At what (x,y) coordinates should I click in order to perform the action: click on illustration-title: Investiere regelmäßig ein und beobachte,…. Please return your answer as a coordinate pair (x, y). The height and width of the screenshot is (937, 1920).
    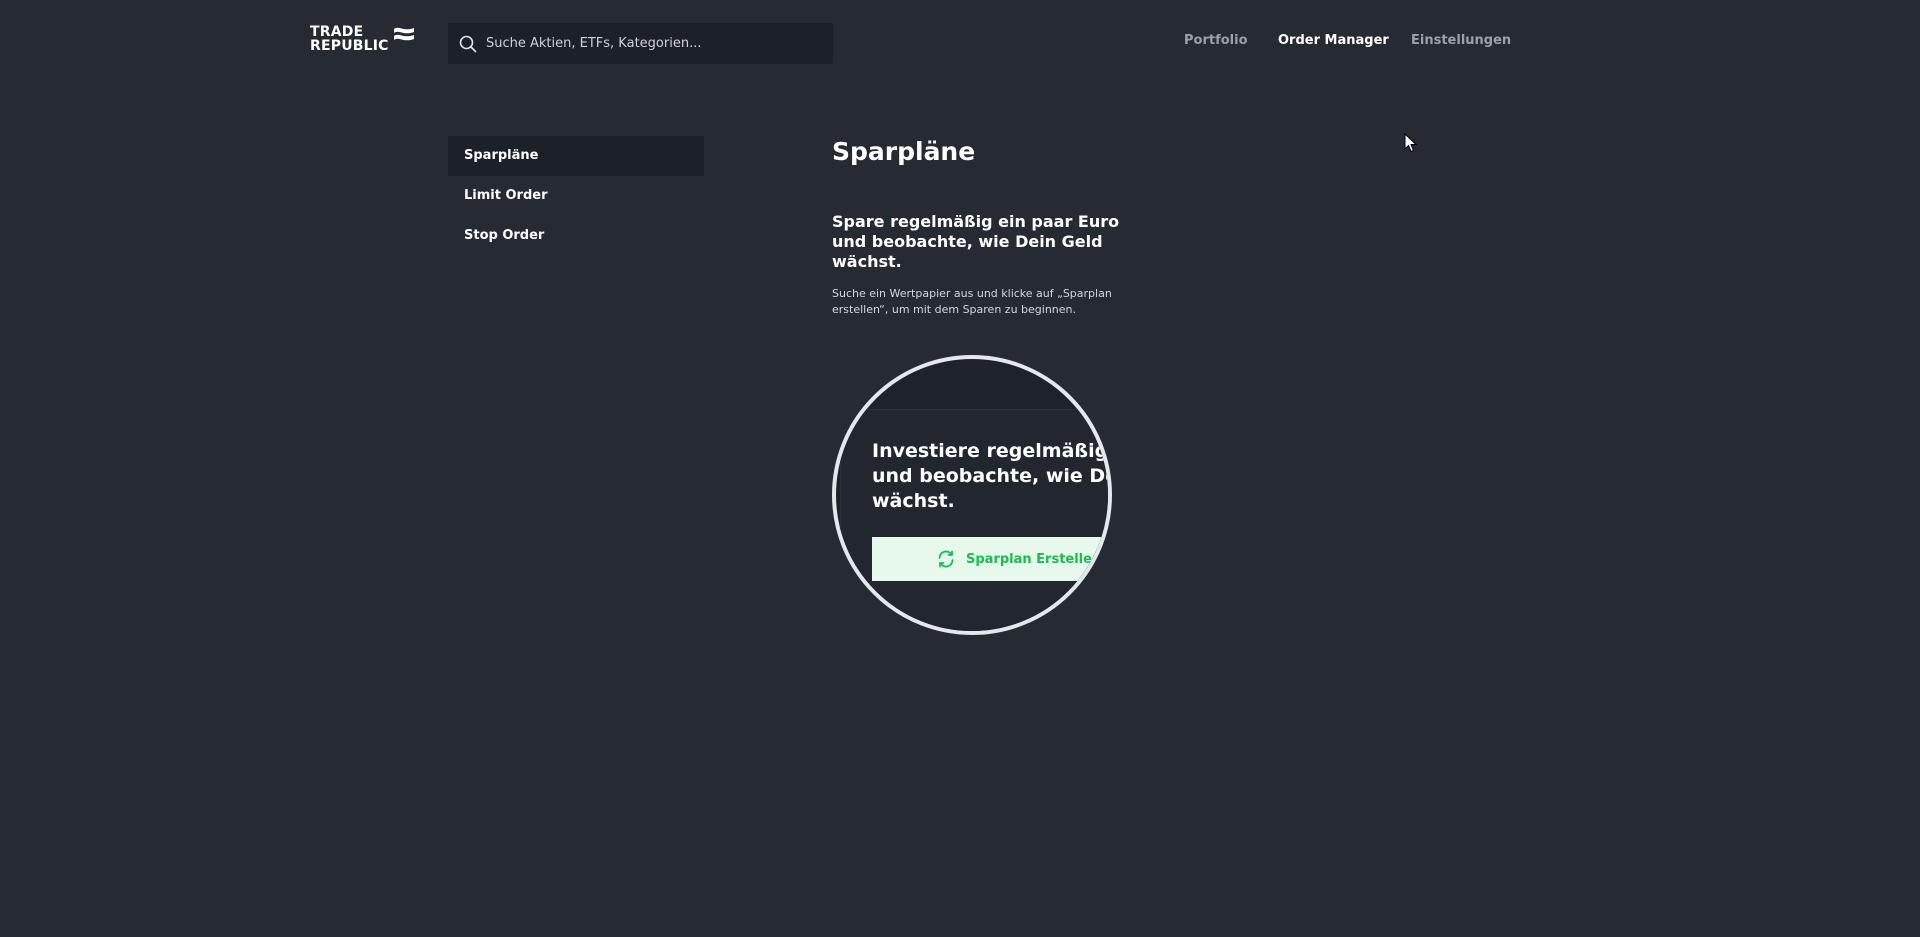
    Looking at the image, I should click on (990, 476).